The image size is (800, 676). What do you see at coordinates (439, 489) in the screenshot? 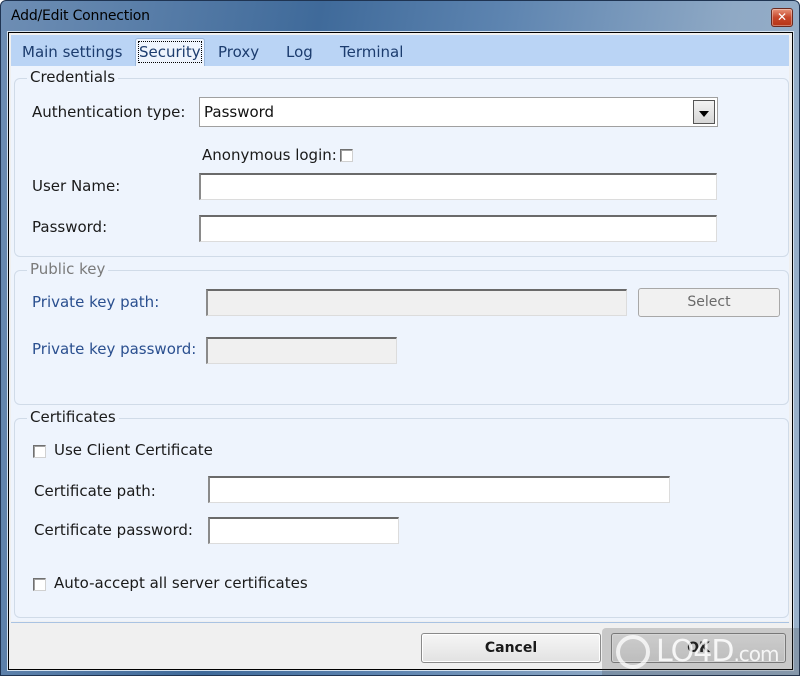
I see `cert-path-input` at bounding box center [439, 489].